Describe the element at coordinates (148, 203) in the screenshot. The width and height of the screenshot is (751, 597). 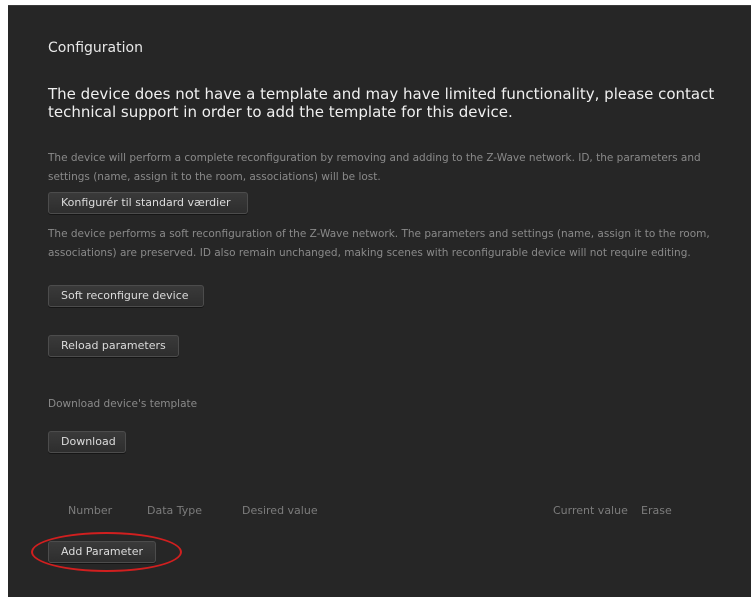
I see `reset-to-default-button: Konfigurér til standard værdier` at that location.